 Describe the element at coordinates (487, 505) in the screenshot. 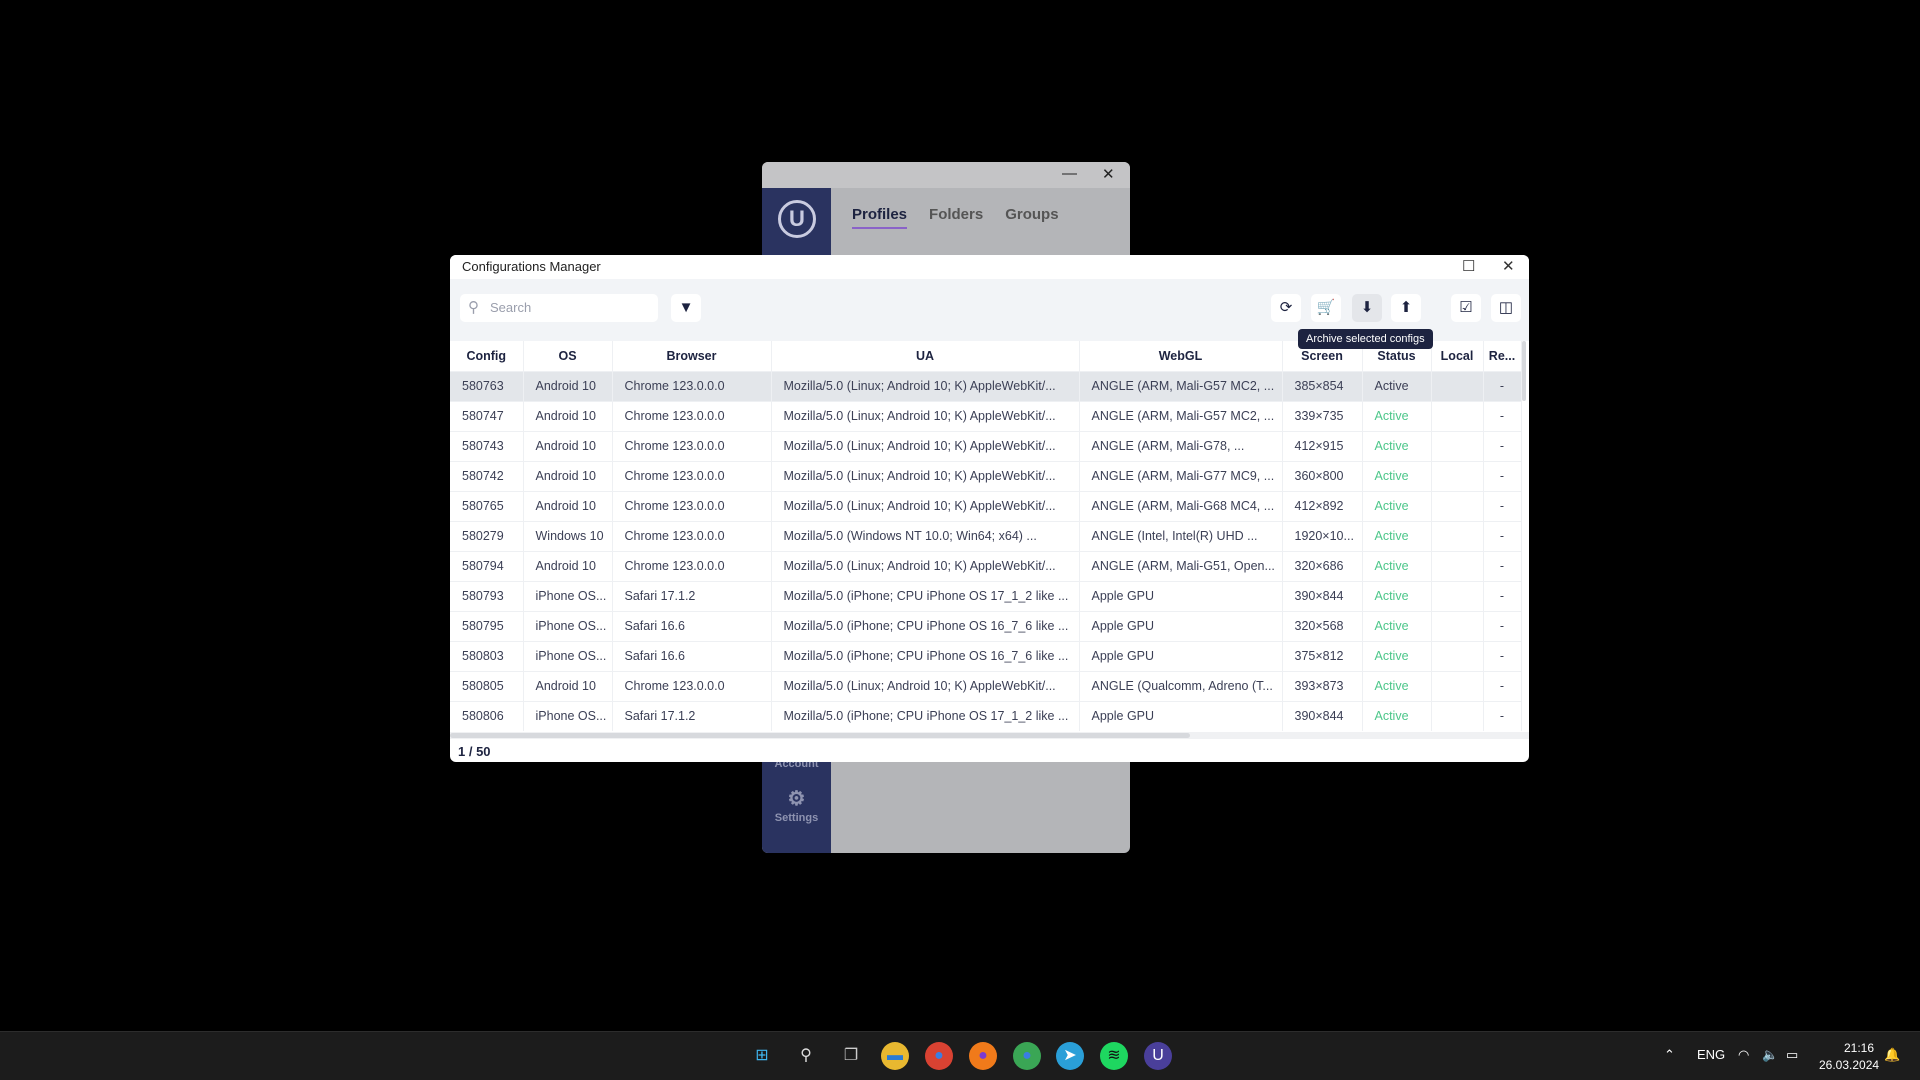

I see `cell-config: 580765` at that location.